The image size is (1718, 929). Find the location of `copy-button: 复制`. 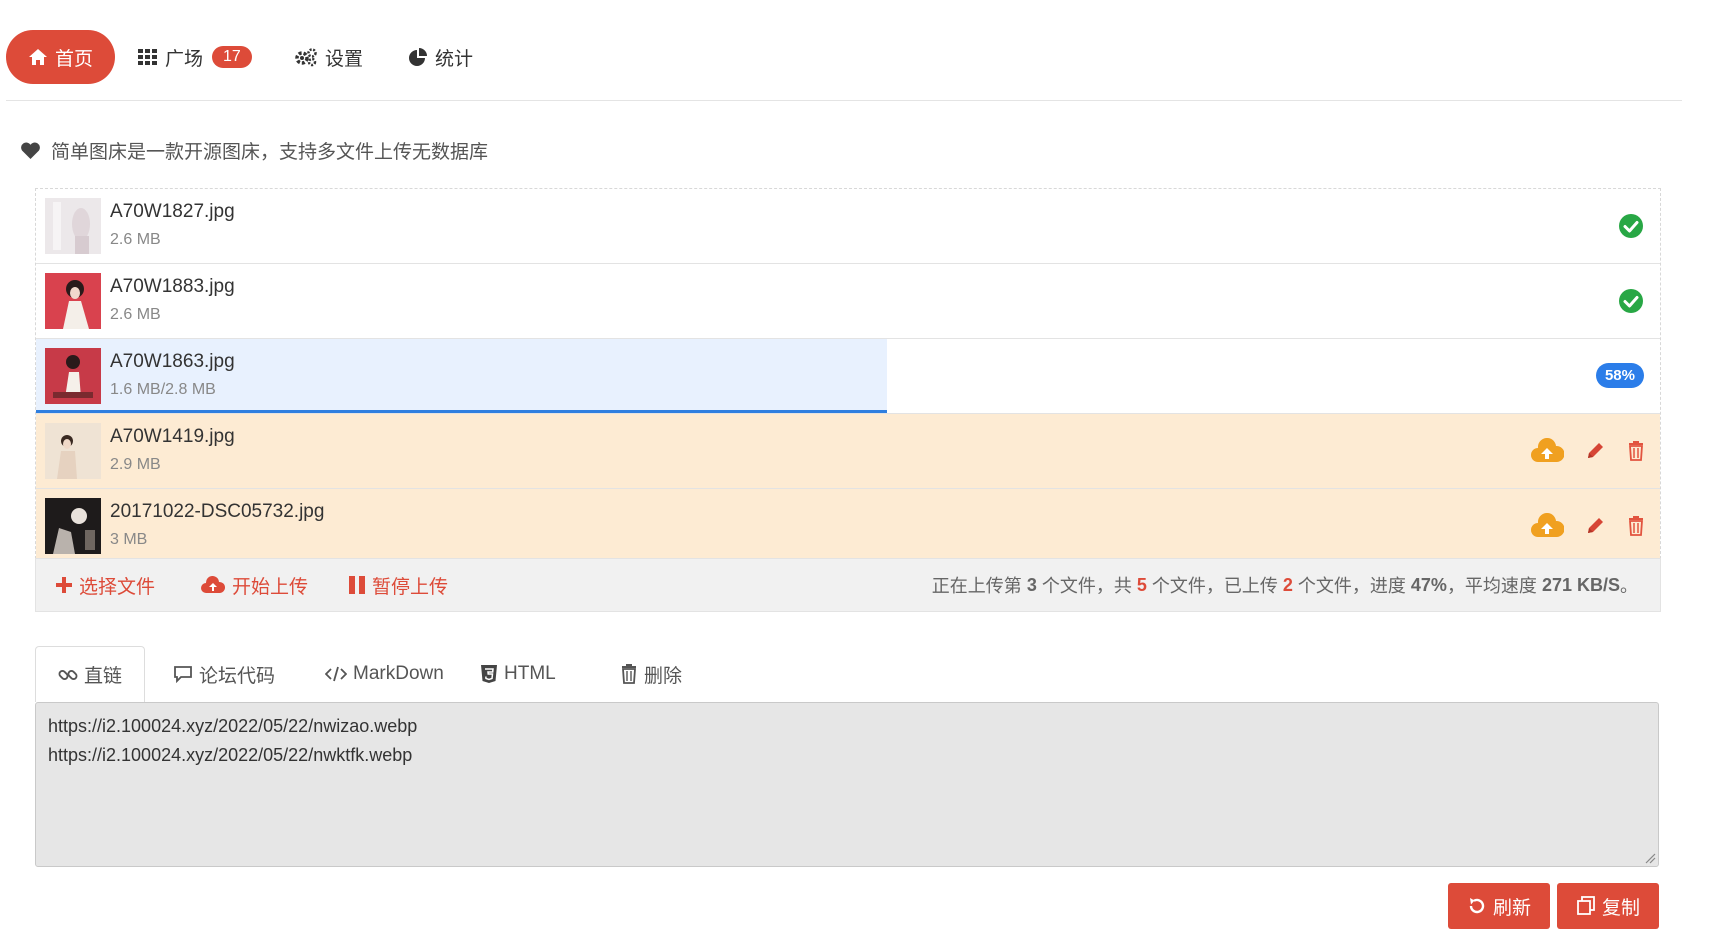

copy-button: 复制 is located at coordinates (1608, 906).